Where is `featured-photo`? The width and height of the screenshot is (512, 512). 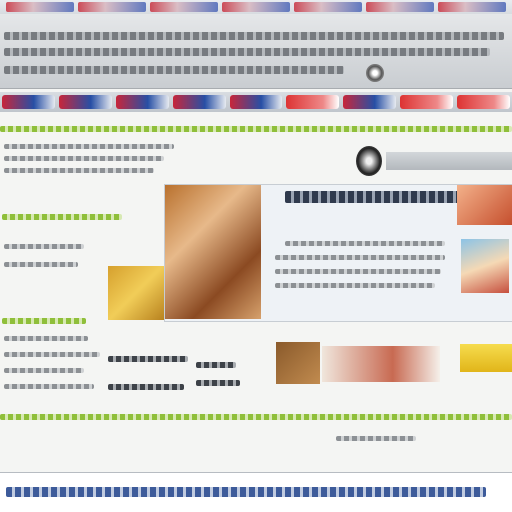
featured-photo is located at coordinates (213, 252).